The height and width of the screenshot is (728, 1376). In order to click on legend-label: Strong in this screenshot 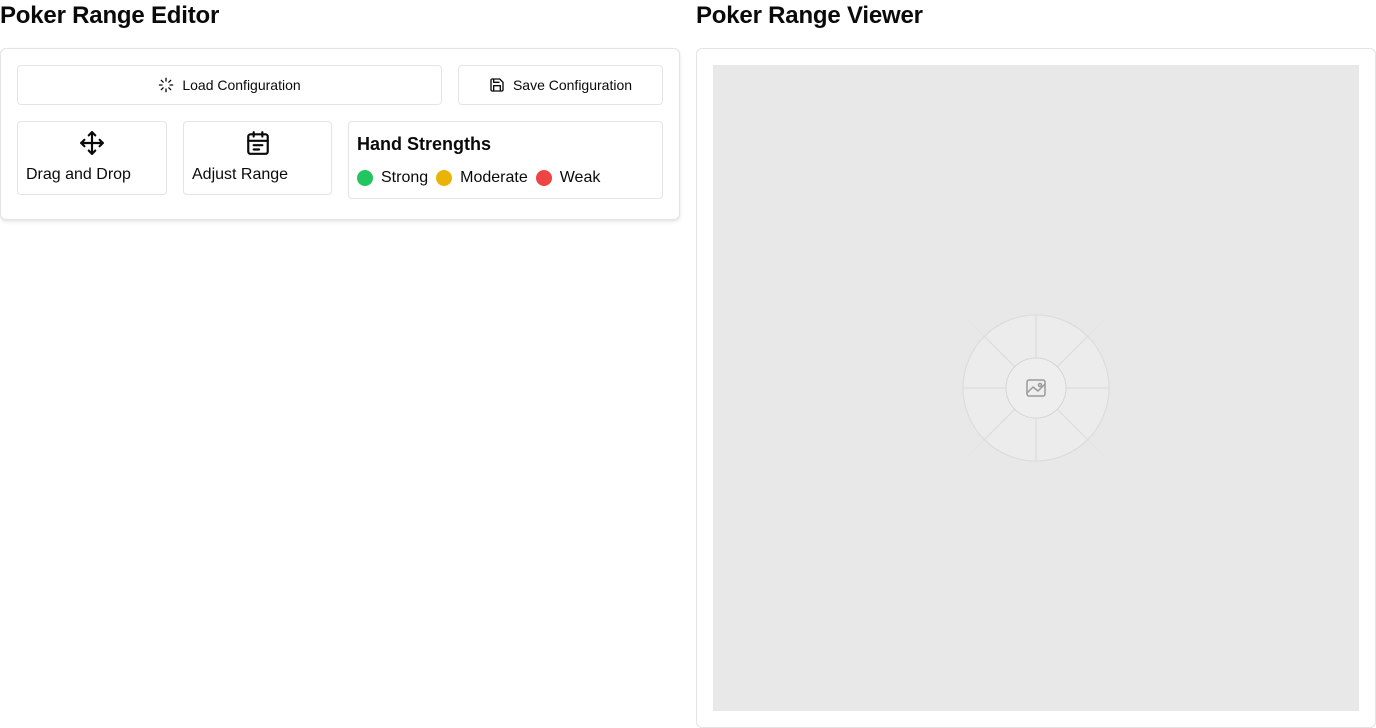, I will do `click(405, 177)`.